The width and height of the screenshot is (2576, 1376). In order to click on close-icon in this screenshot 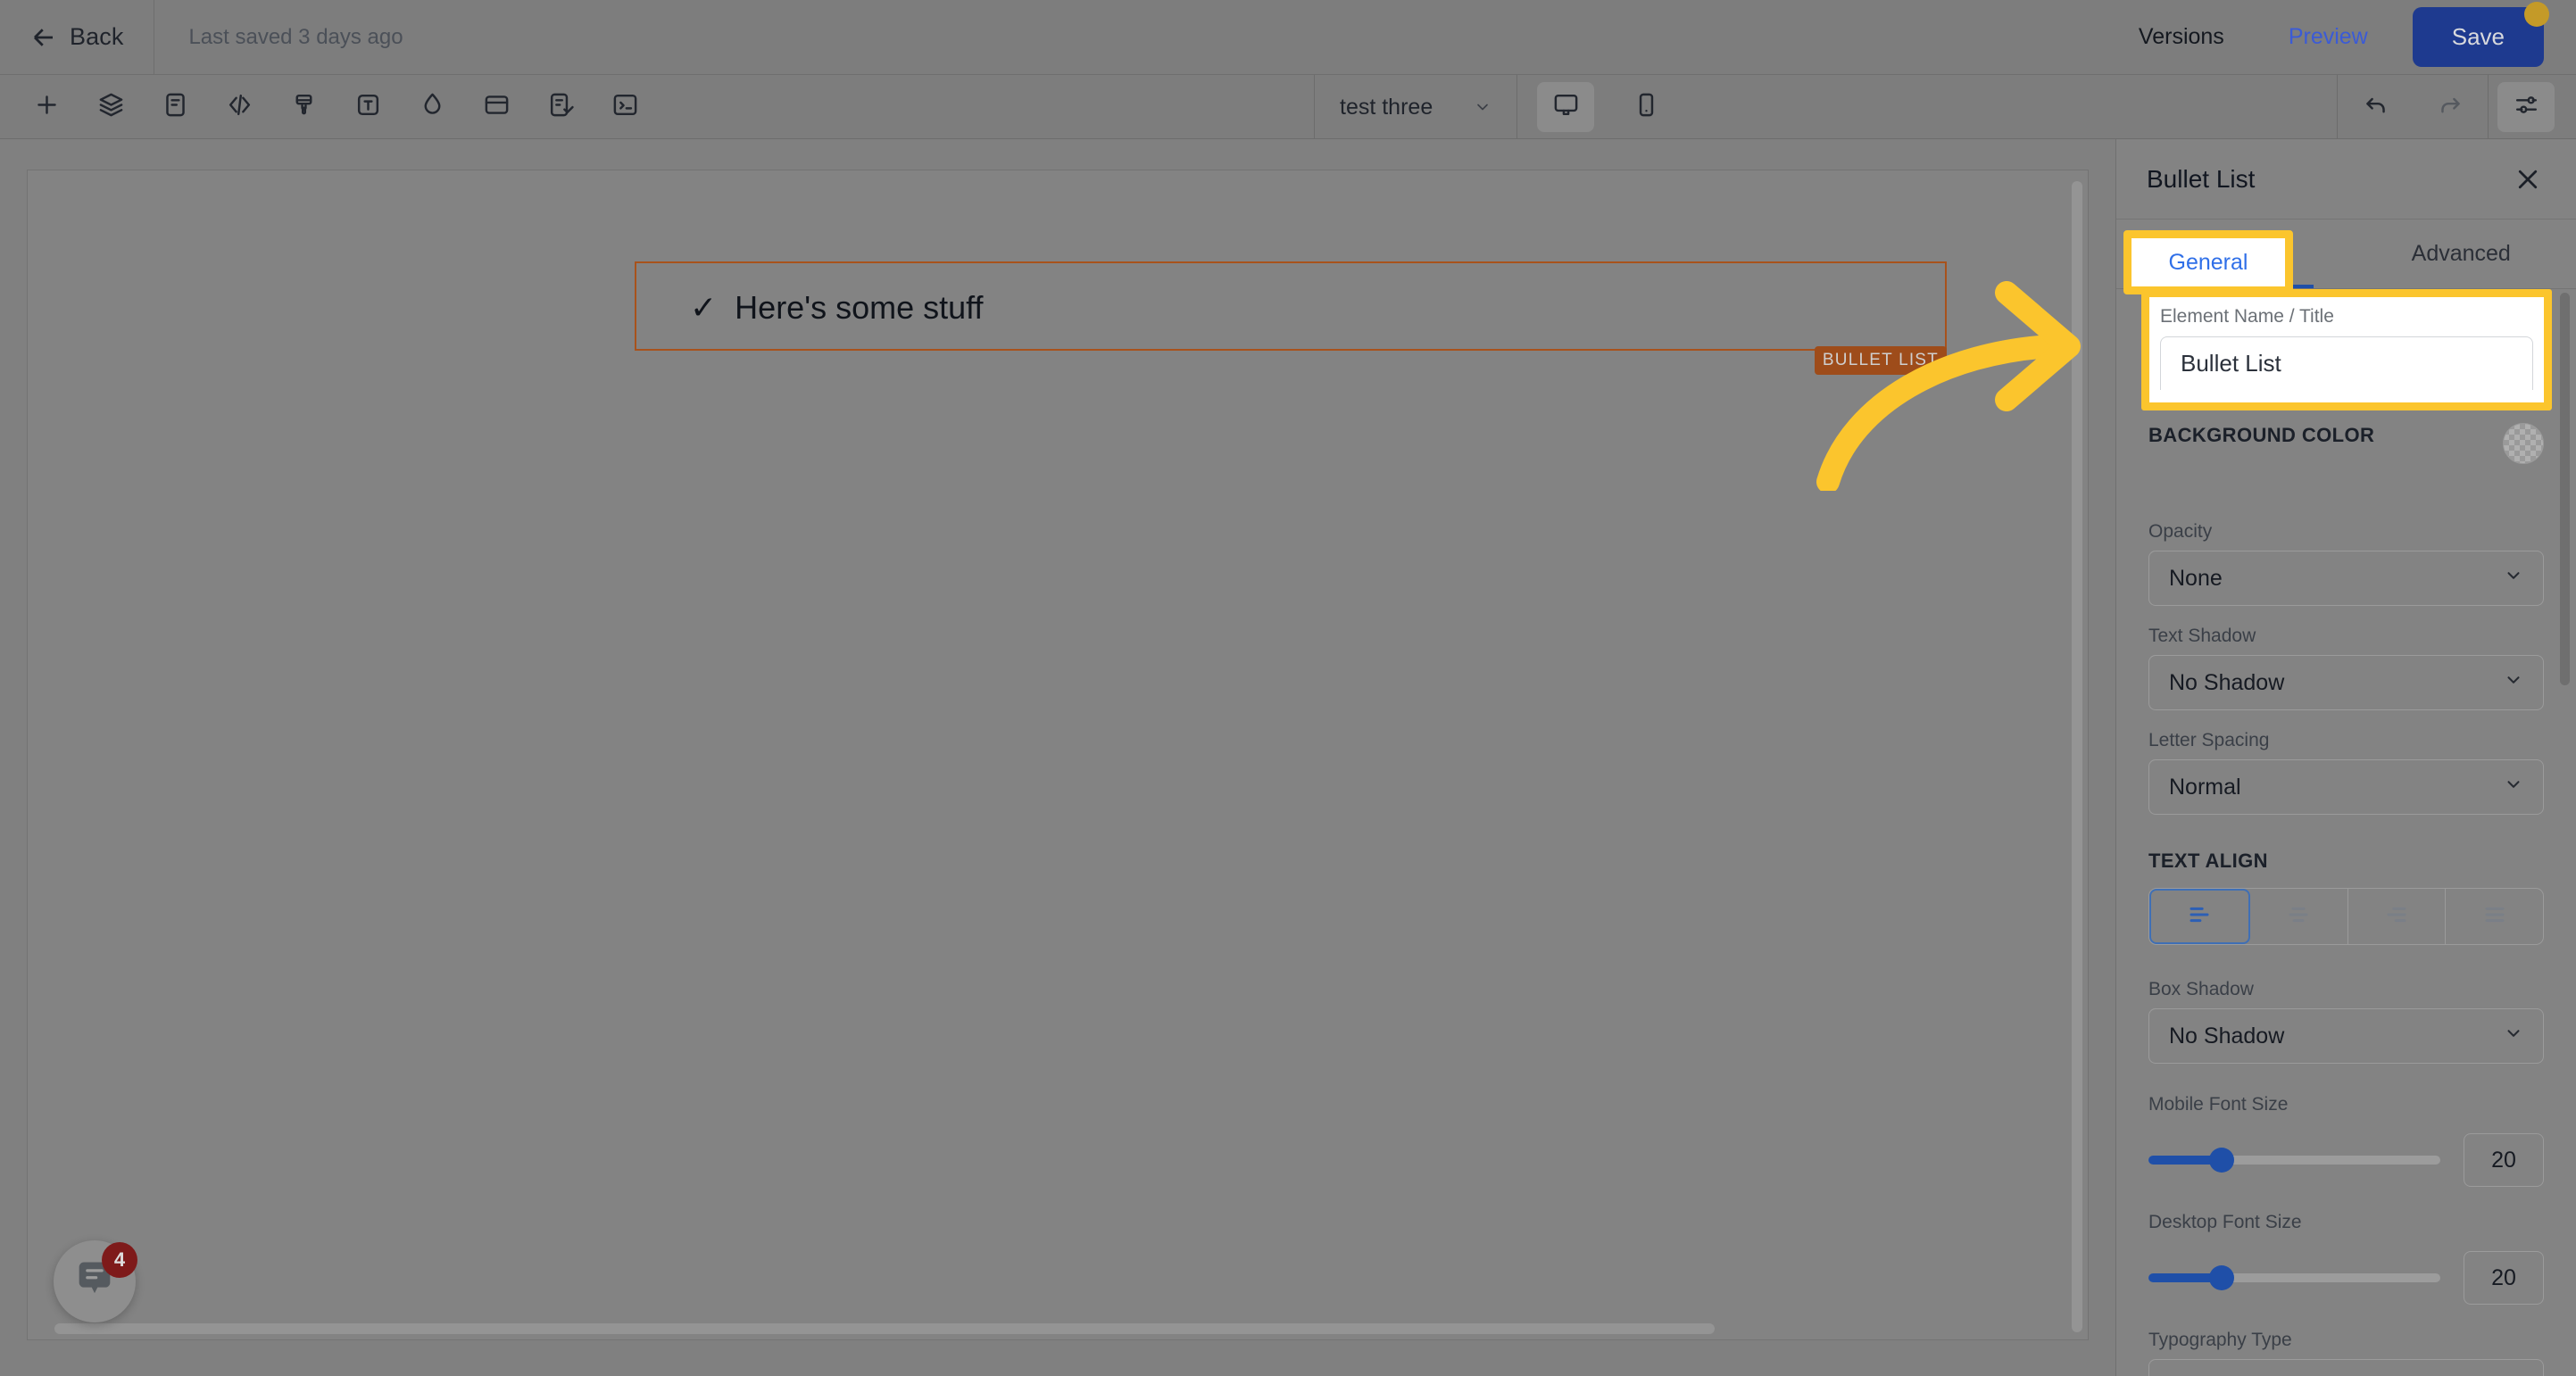, I will do `click(2528, 180)`.